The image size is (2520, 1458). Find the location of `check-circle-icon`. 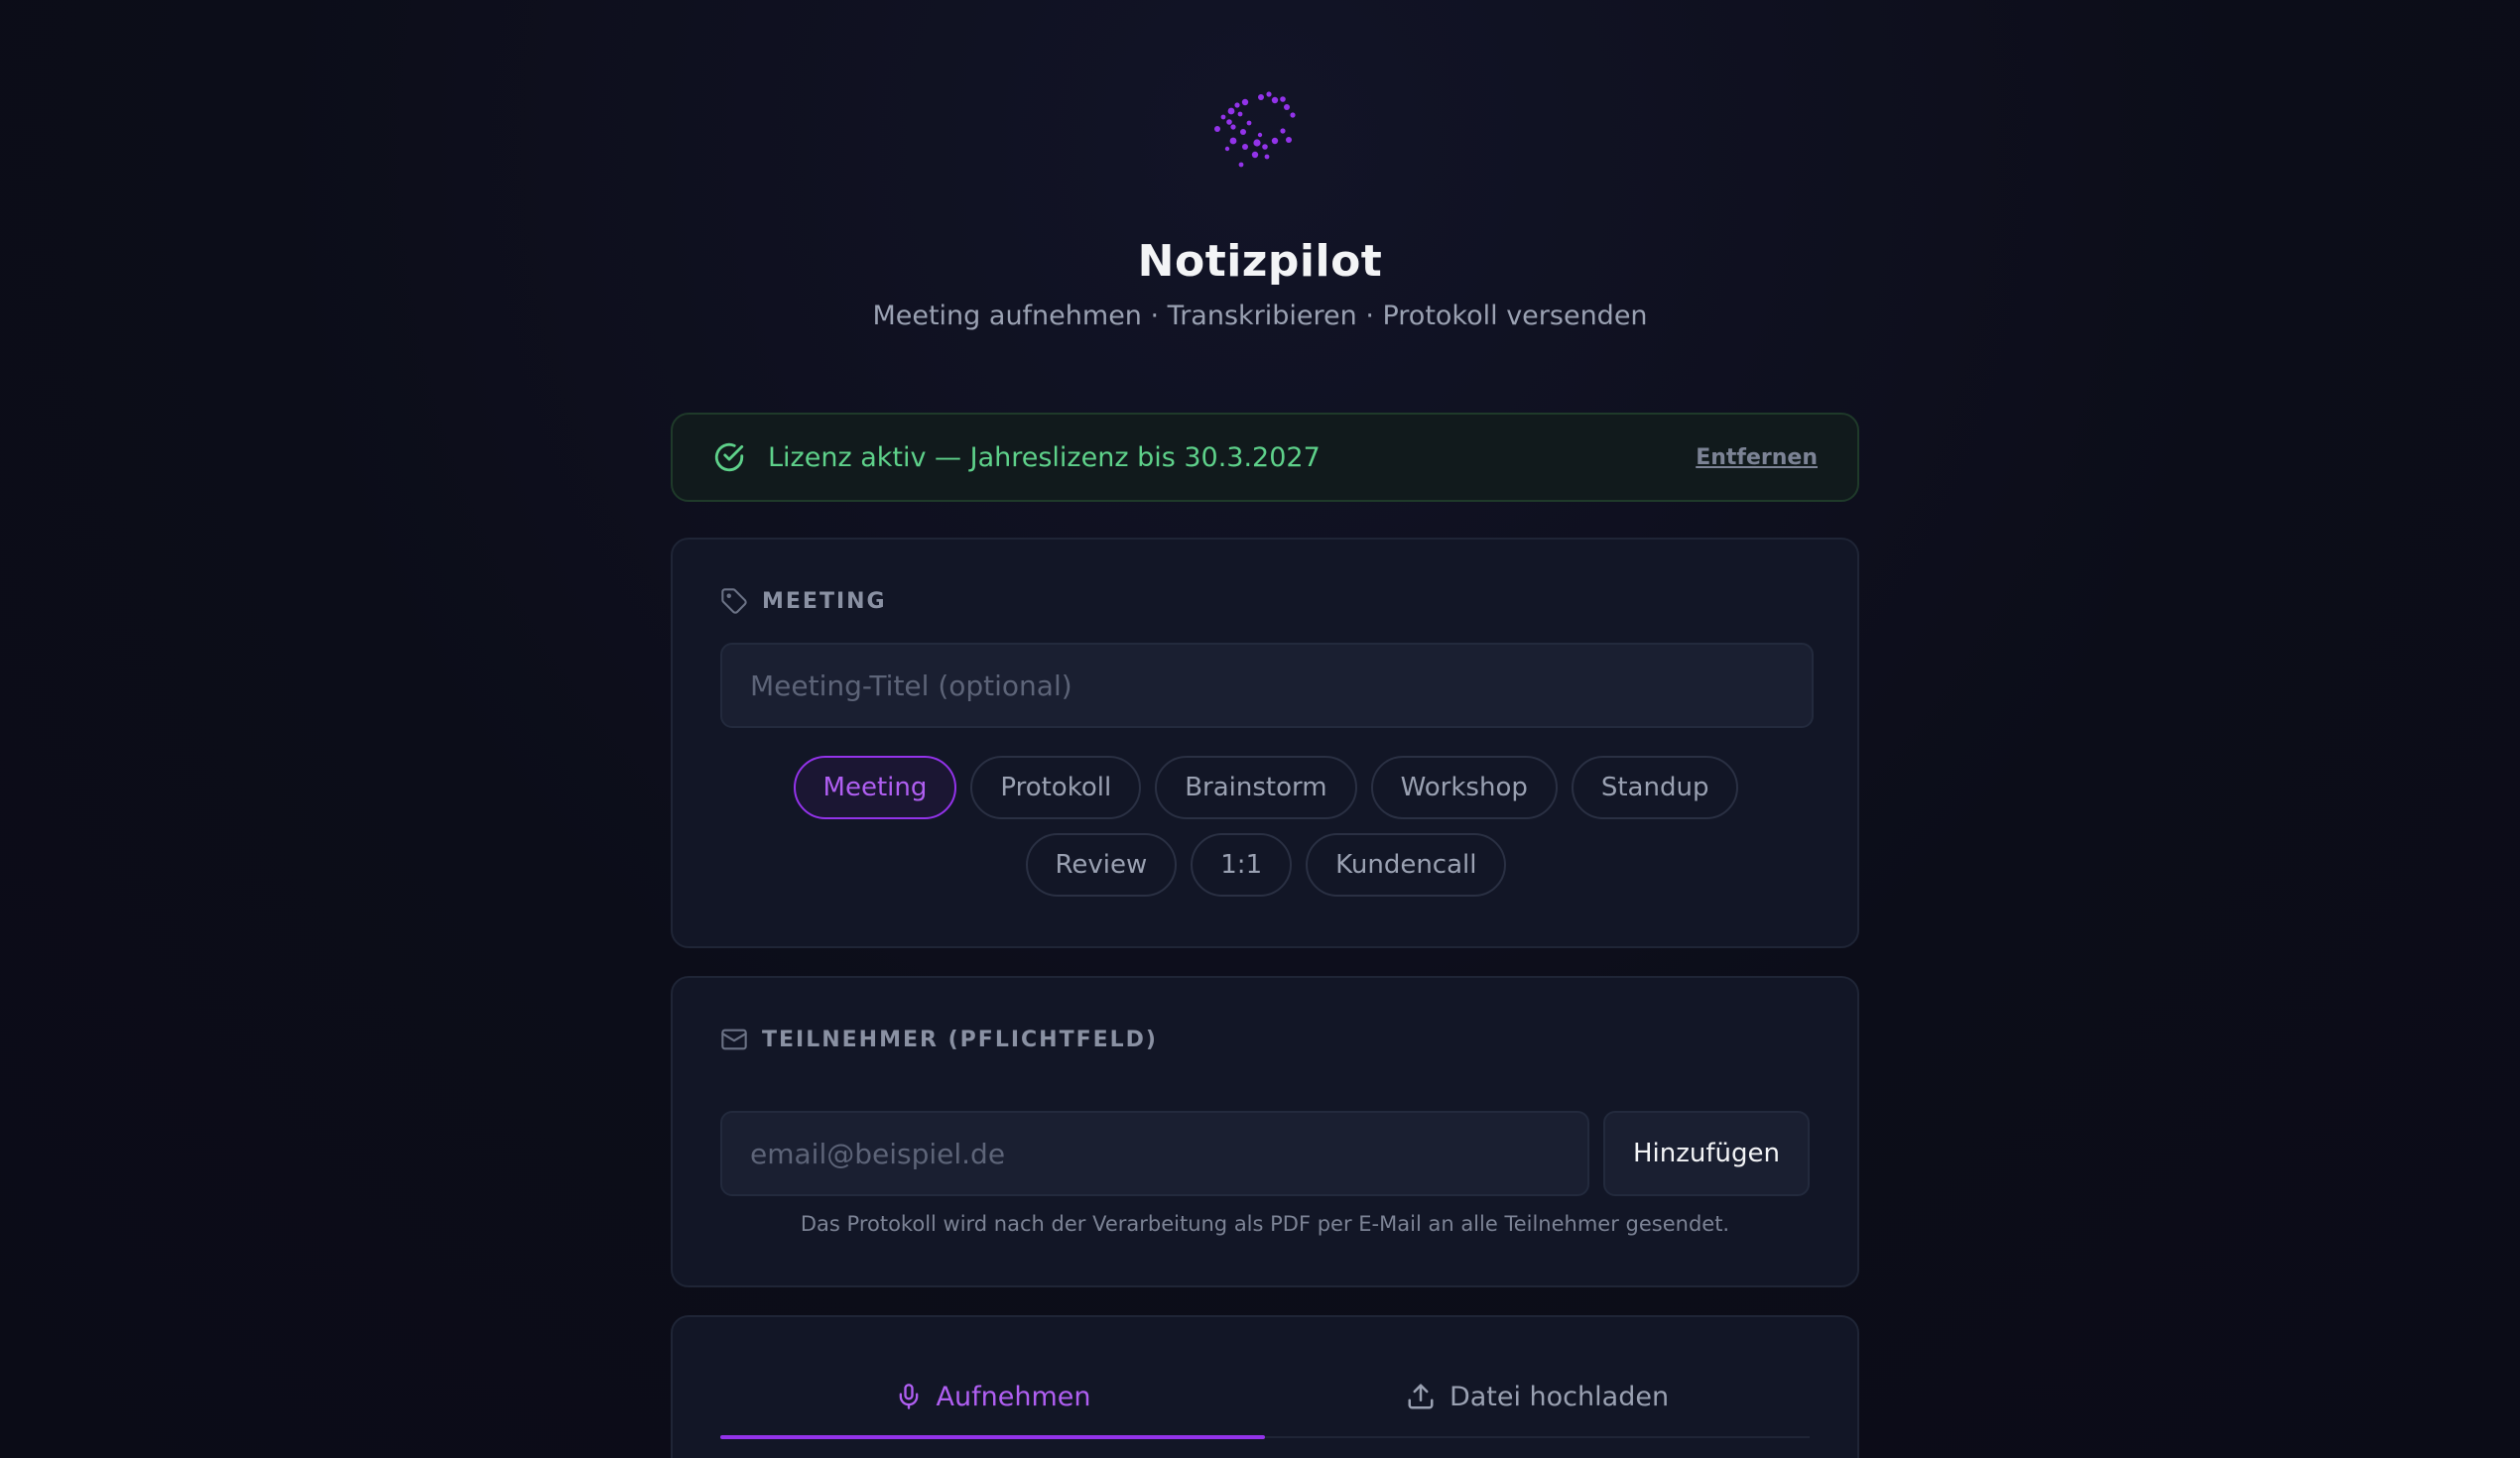

check-circle-icon is located at coordinates (729, 457).